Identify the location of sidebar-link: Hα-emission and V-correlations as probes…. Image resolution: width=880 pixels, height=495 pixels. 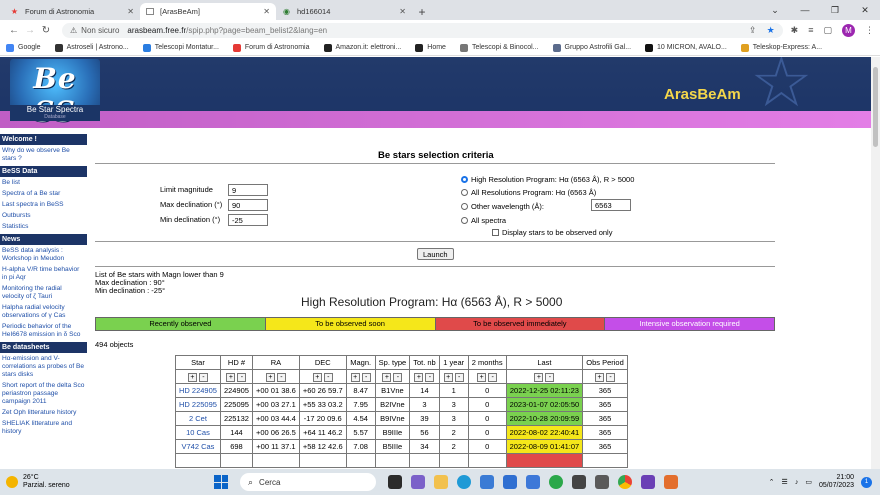
(43, 367).